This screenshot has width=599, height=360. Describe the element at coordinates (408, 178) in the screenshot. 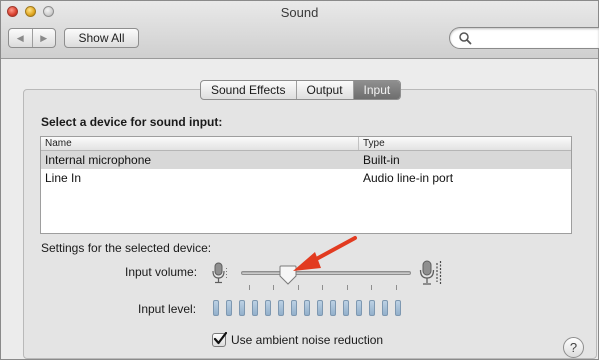

I see `device-type: Audio line-in port` at that location.